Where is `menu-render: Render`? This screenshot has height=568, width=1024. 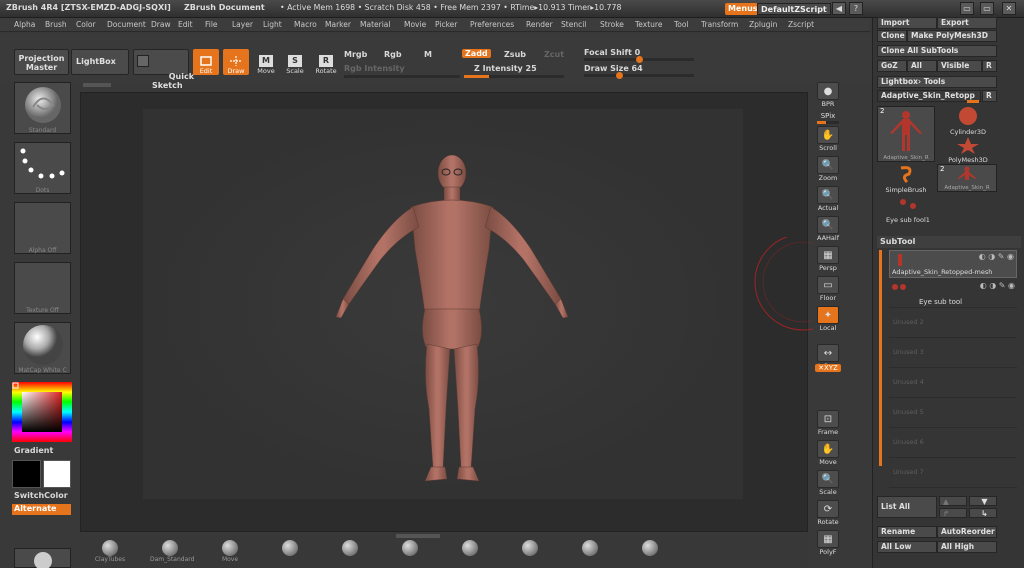 menu-render: Render is located at coordinates (539, 24).